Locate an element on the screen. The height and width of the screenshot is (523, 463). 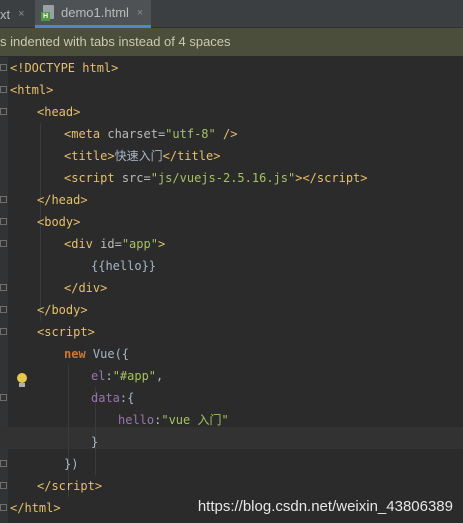
banner-text: s indented with tabs instead of 4 spaces is located at coordinates (115, 41).